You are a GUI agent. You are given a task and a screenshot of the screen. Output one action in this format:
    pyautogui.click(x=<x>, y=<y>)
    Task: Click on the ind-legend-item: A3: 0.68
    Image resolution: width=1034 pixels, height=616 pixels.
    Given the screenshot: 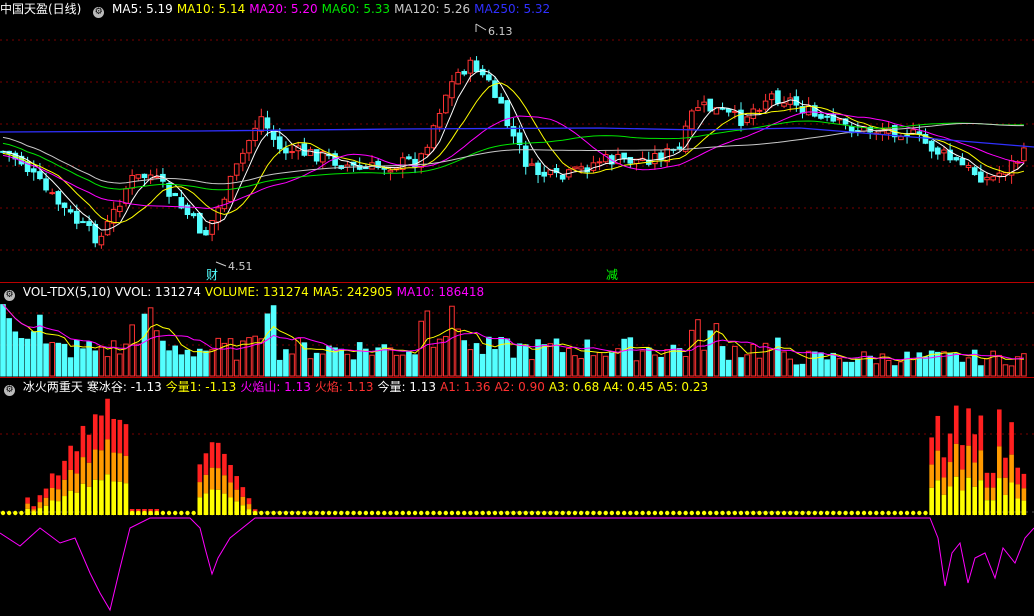 What is the action you would take?
    pyautogui.click(x=574, y=387)
    